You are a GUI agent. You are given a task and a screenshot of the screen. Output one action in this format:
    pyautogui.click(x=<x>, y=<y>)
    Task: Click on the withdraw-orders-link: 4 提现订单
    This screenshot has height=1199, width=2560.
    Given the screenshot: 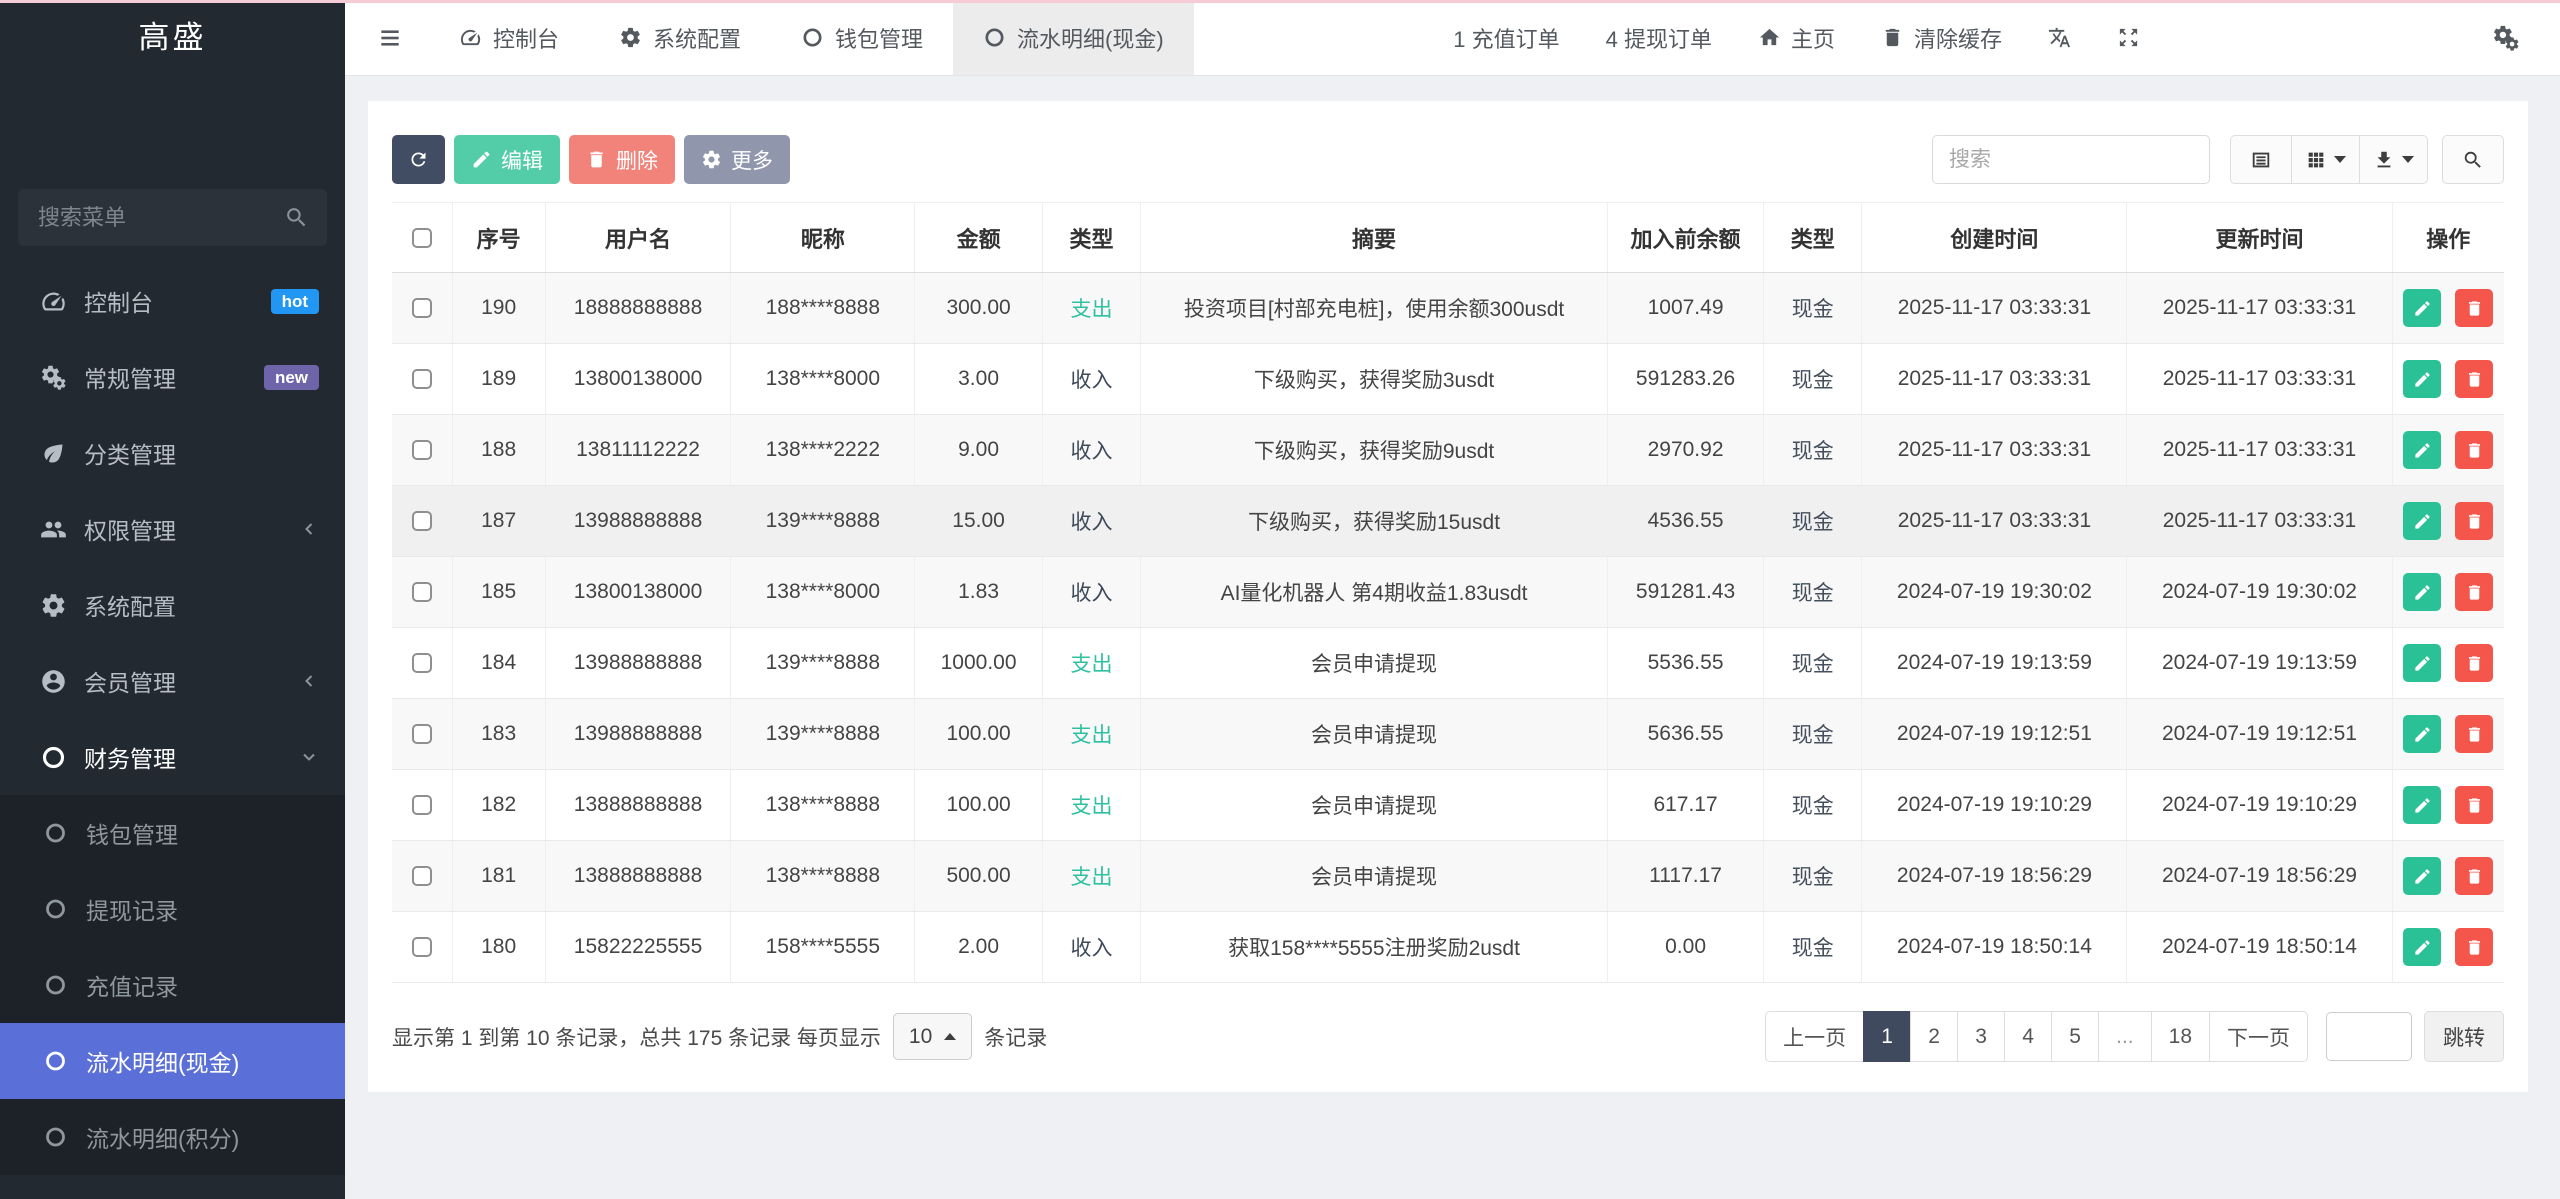 What is the action you would take?
    pyautogui.click(x=1659, y=38)
    